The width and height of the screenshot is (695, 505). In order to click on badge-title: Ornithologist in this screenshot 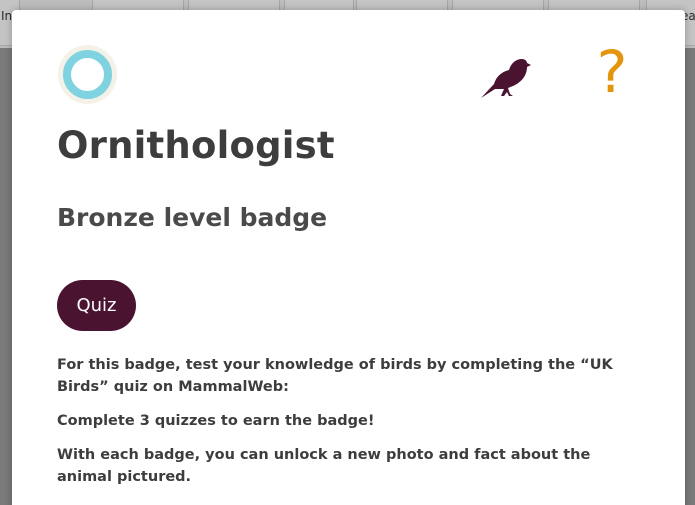, I will do `click(196, 145)`.